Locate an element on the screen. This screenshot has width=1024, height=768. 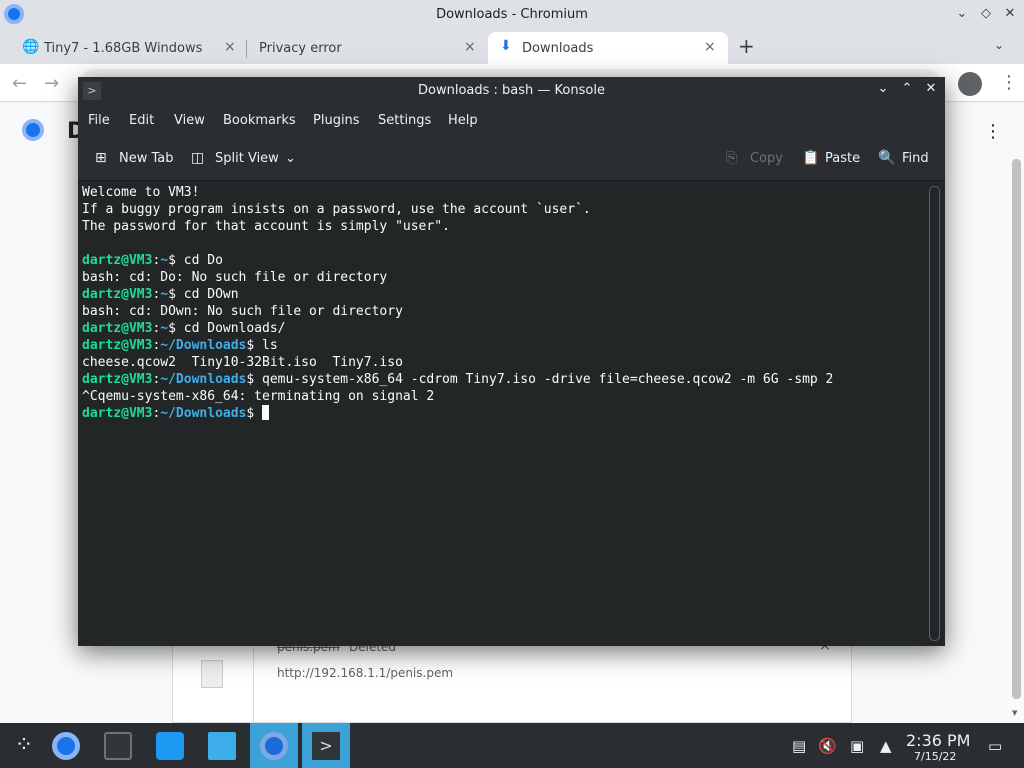
taskbar-chromium-launcher is located at coordinates (66, 745).